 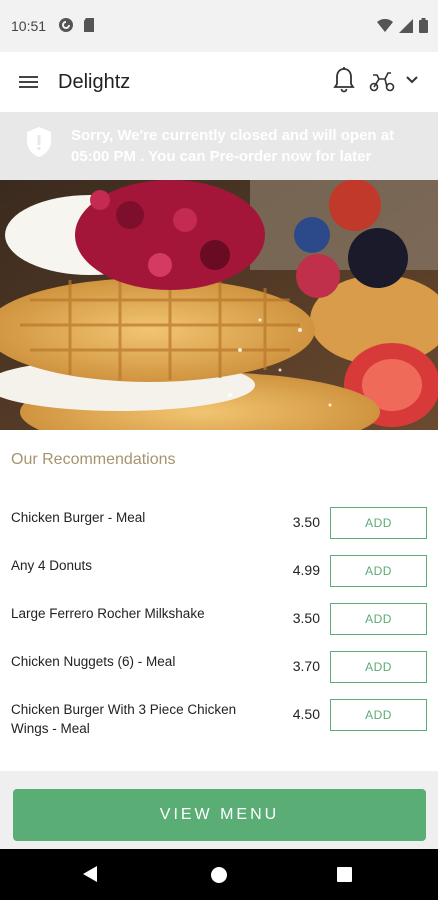 What do you see at coordinates (344, 80) in the screenshot?
I see `bell-icon` at bounding box center [344, 80].